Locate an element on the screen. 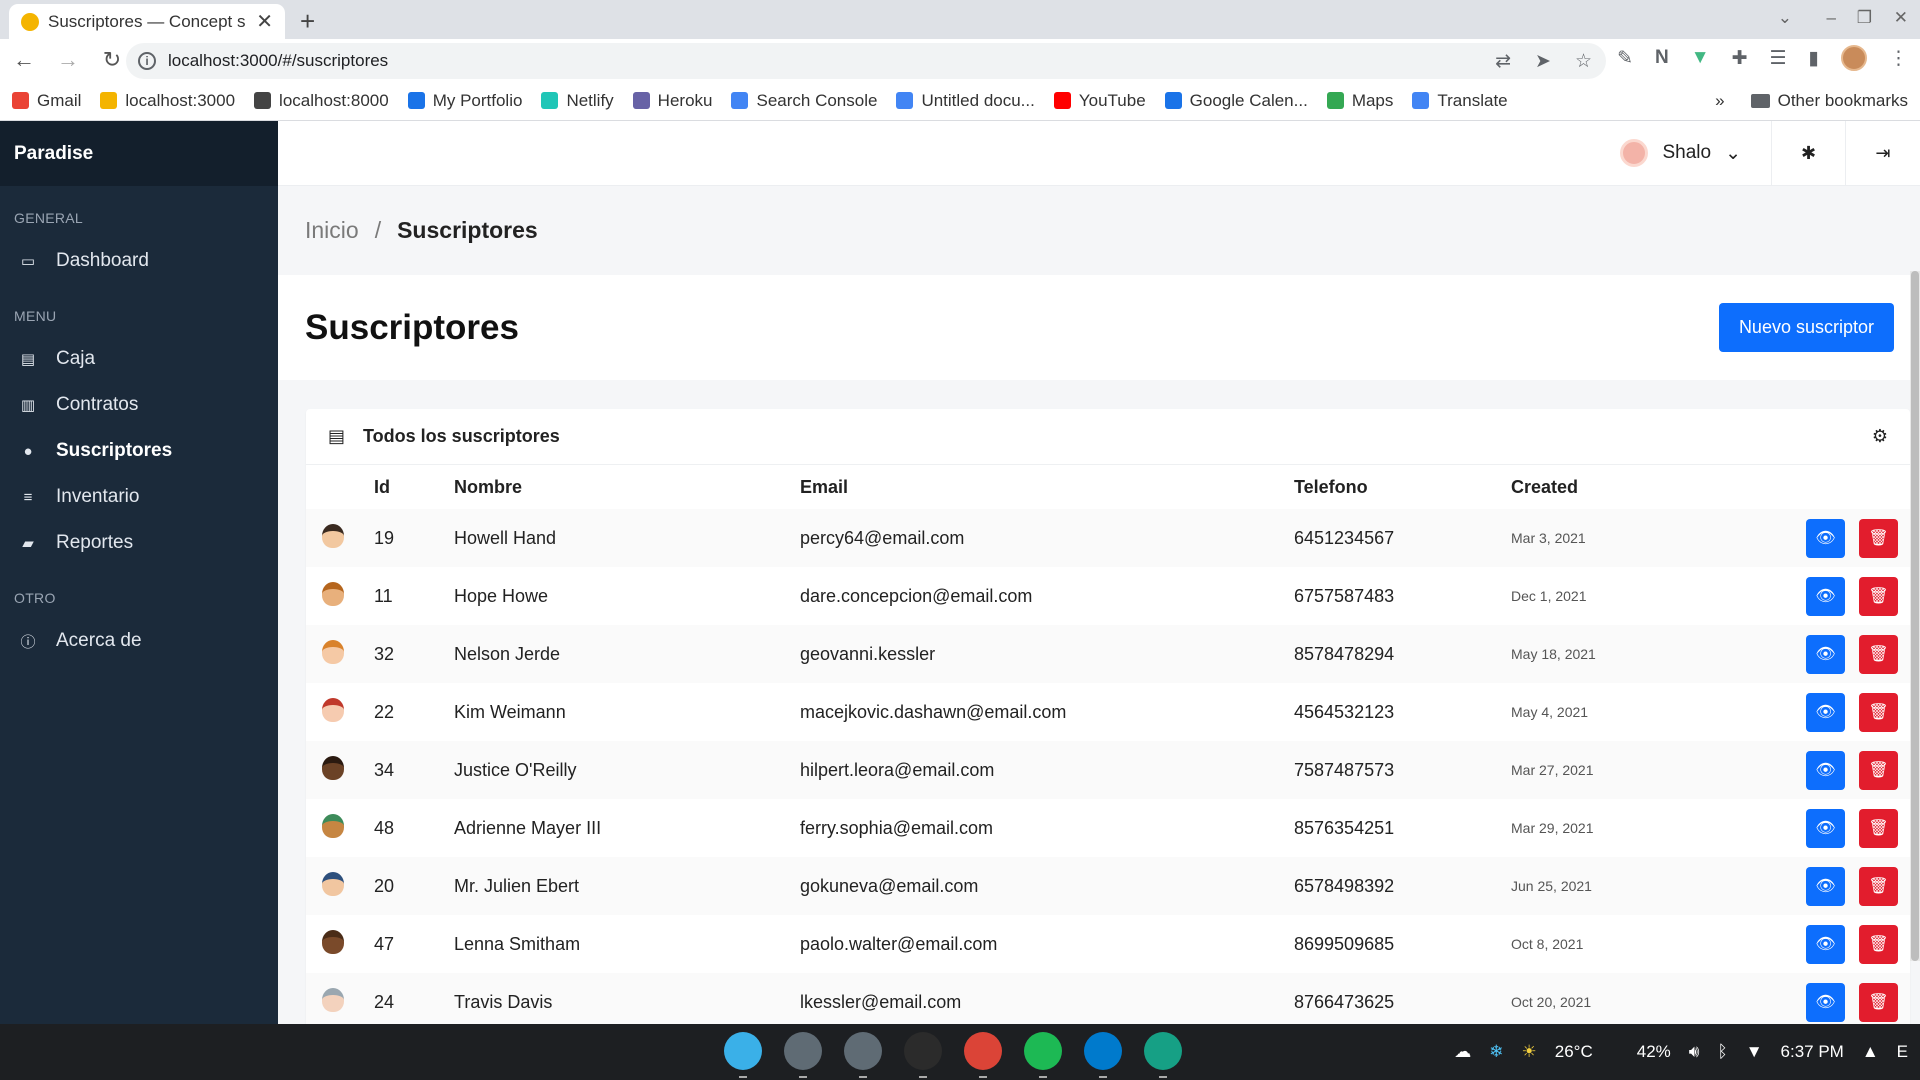 The width and height of the screenshot is (1920, 1080). reload-icon: ↻ is located at coordinates (112, 60).